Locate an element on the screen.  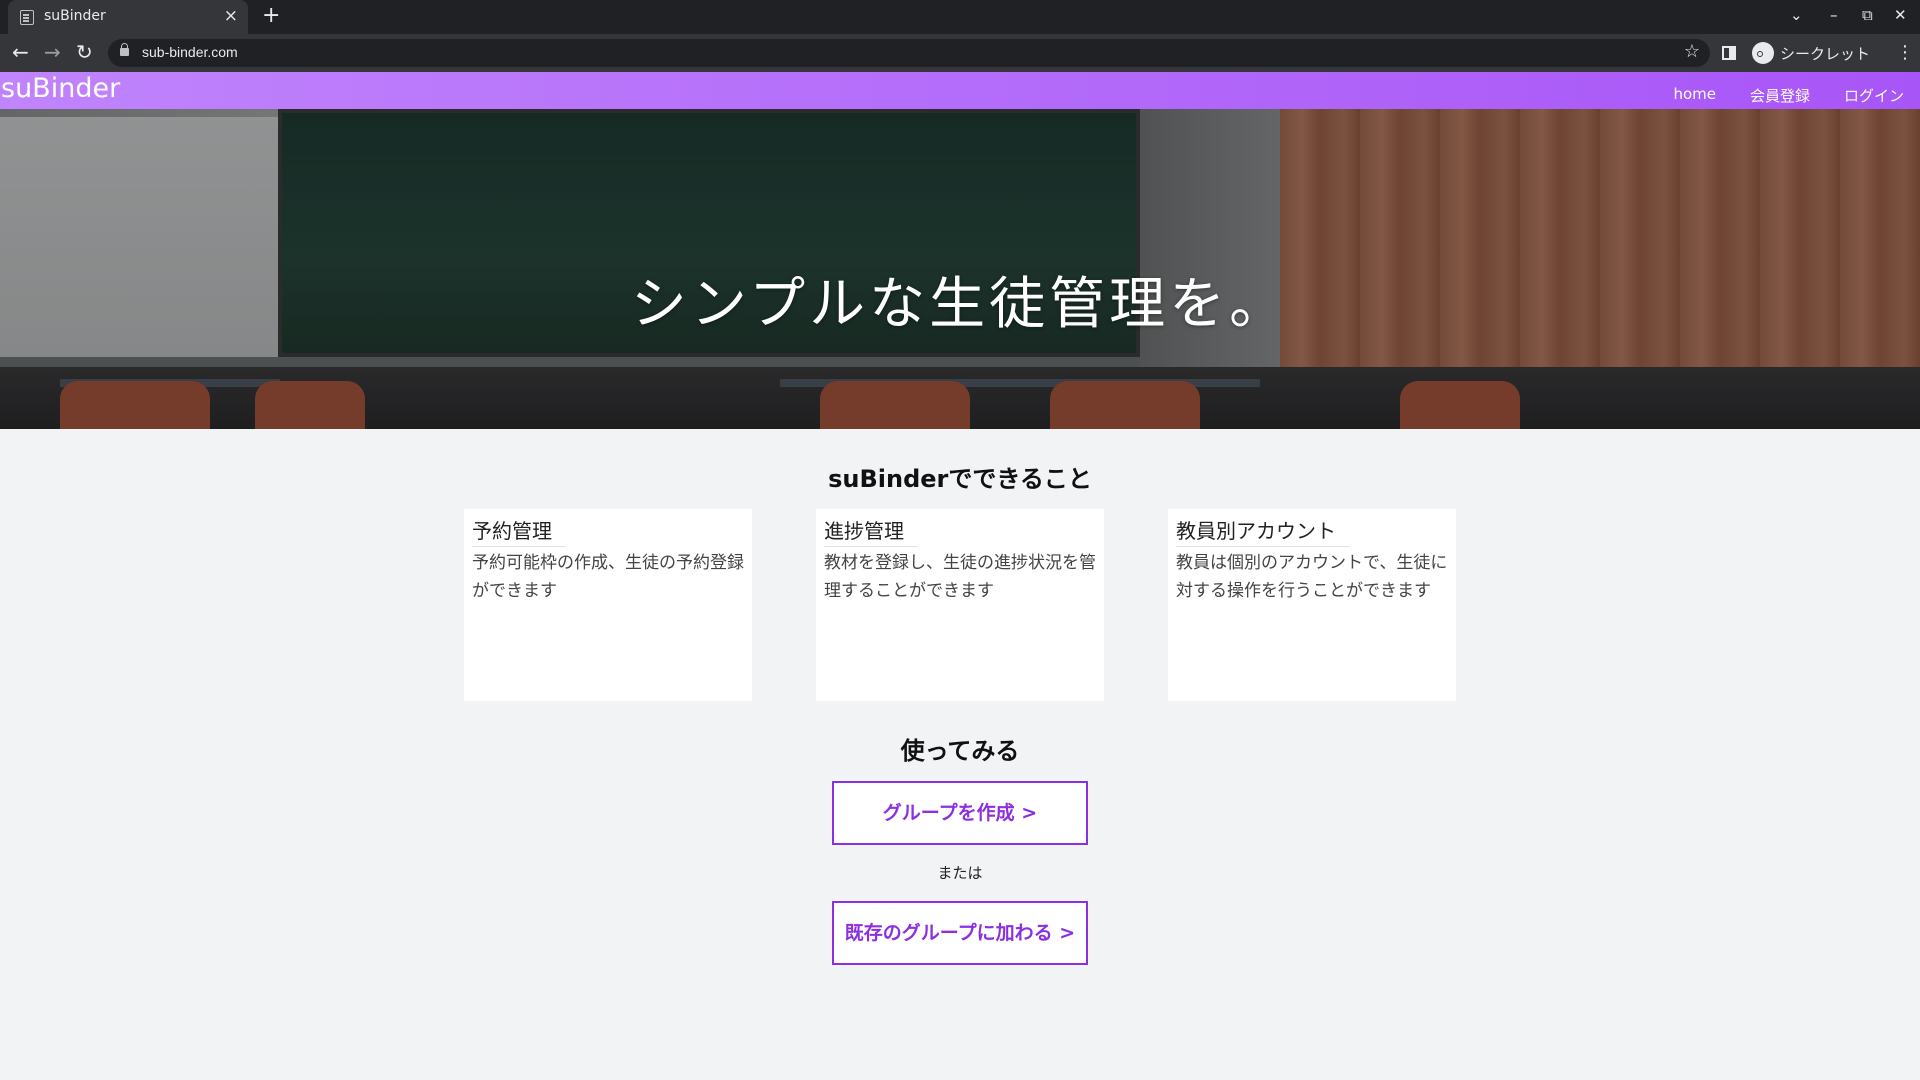
feature-card-teacher-accounts: 教員別アカウント 教員は個別のアカウントで、生徒に対する操作を行うことができます is located at coordinates (1312, 605).